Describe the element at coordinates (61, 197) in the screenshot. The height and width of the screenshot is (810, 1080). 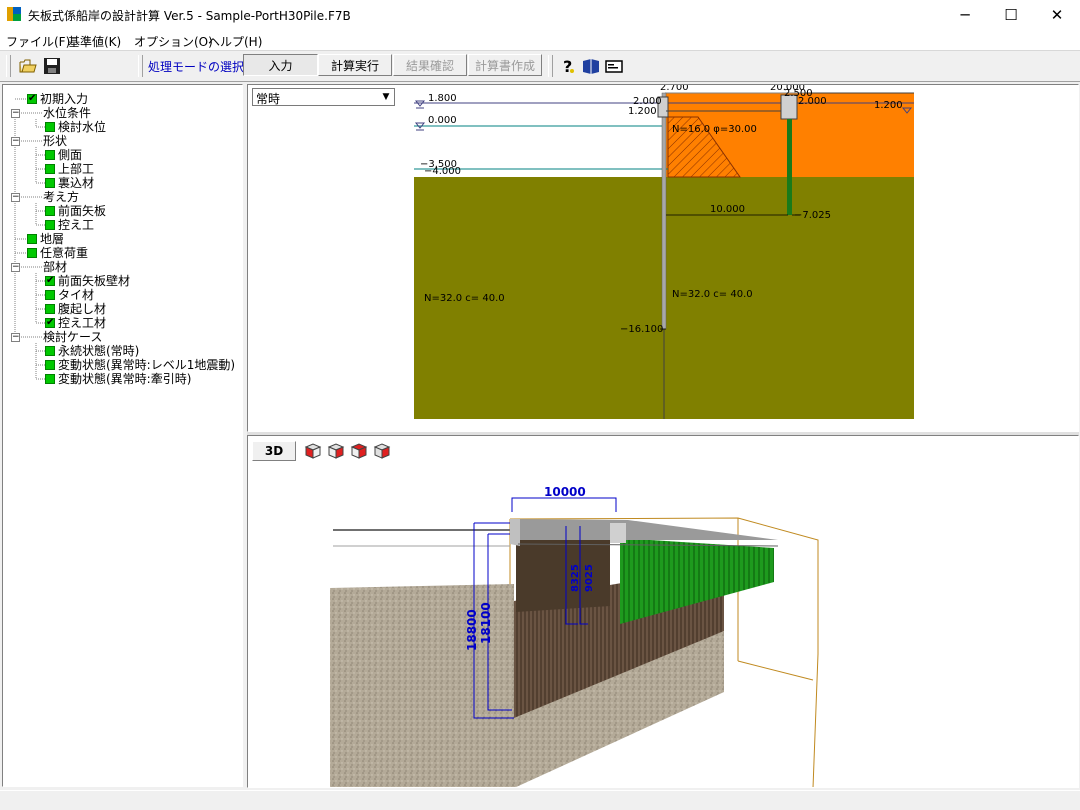
I see `tree-item-approach: 考え方` at that location.